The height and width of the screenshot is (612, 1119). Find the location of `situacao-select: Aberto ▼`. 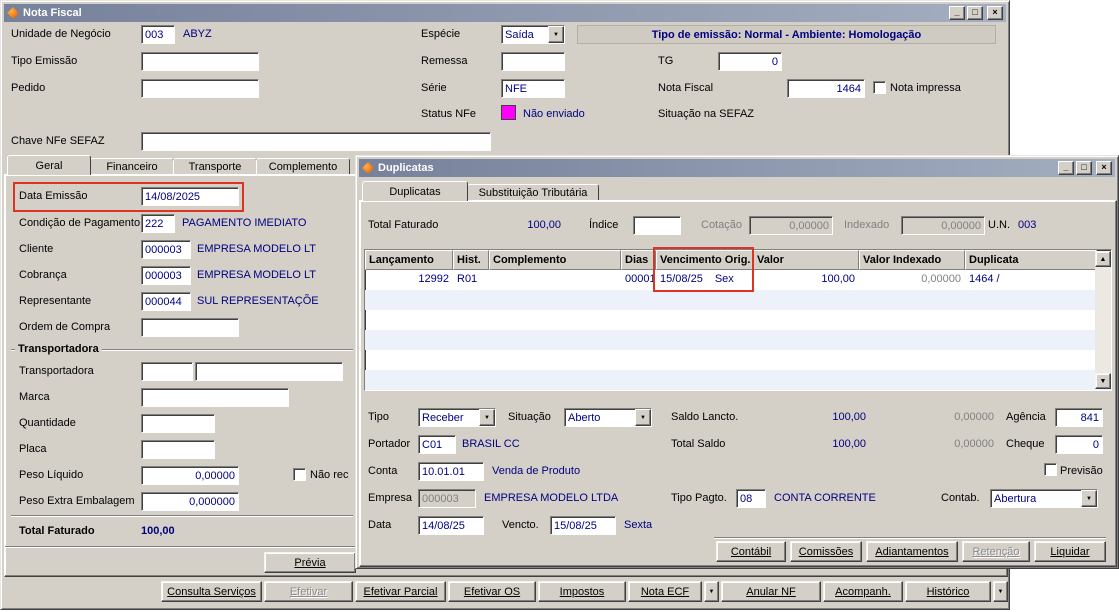

situacao-select: Aberto ▼ is located at coordinates (608, 417).